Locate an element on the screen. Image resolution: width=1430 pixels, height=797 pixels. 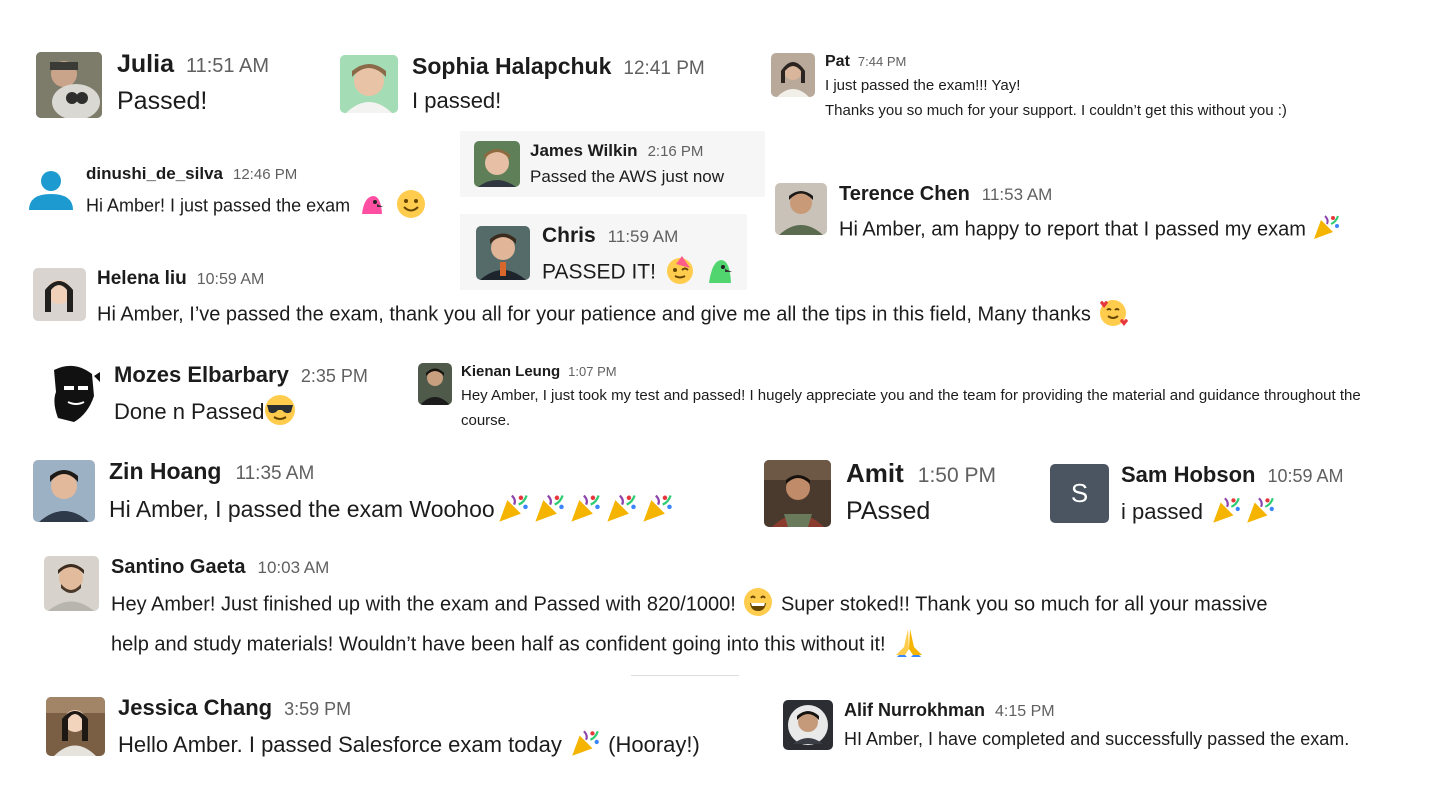
message-text: Passed the AWS just now is located at coordinates (627, 176).